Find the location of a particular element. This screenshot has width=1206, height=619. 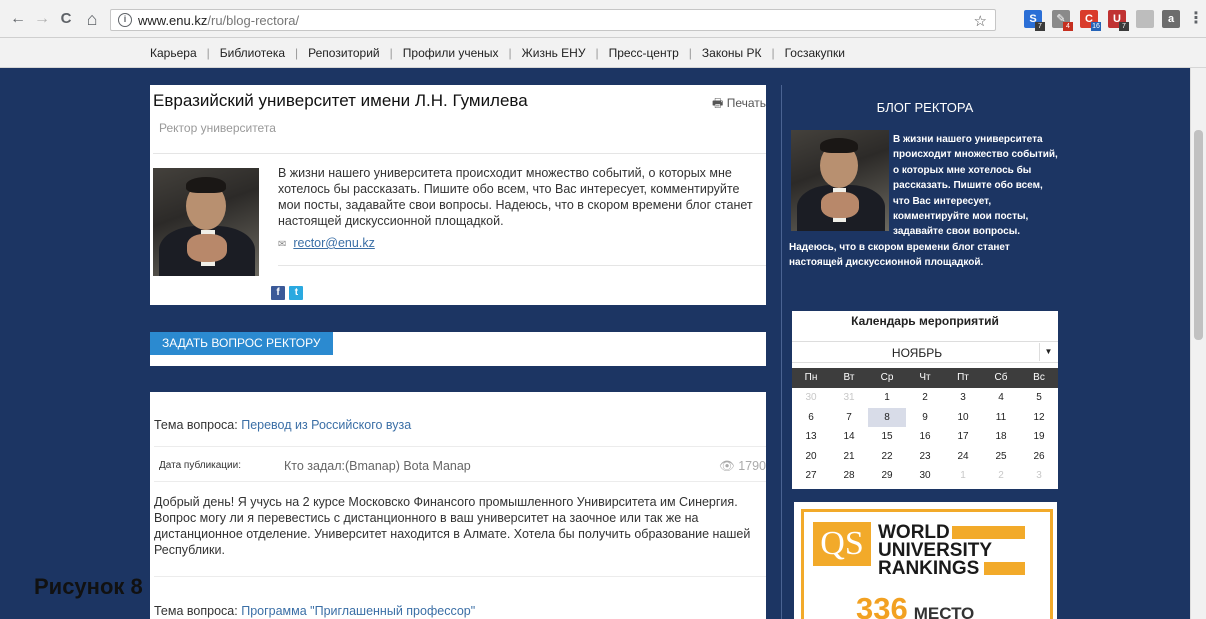

calendar-week-row: 27 28 29 30 1 2 3 is located at coordinates (925, 476).